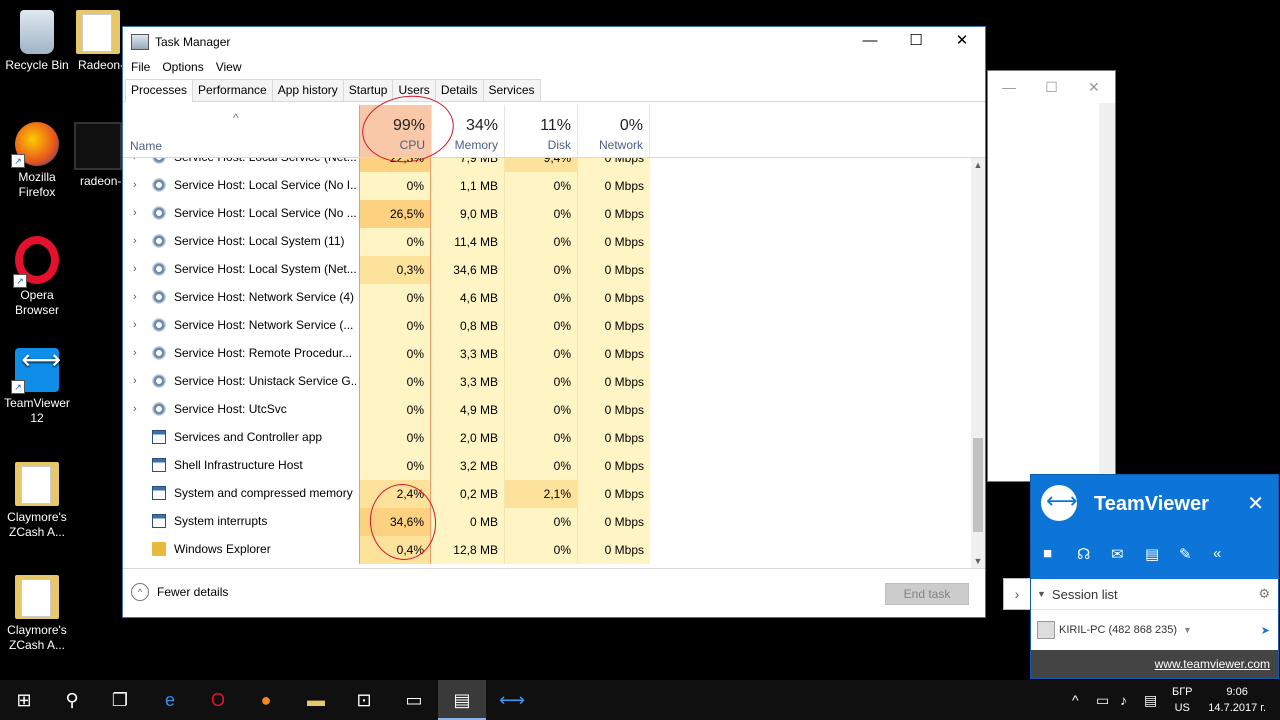 Image resolution: width=1280 pixels, height=720 pixels. Describe the element at coordinates (1123, 700) in the screenshot. I see `volume-icon: ♪` at that location.